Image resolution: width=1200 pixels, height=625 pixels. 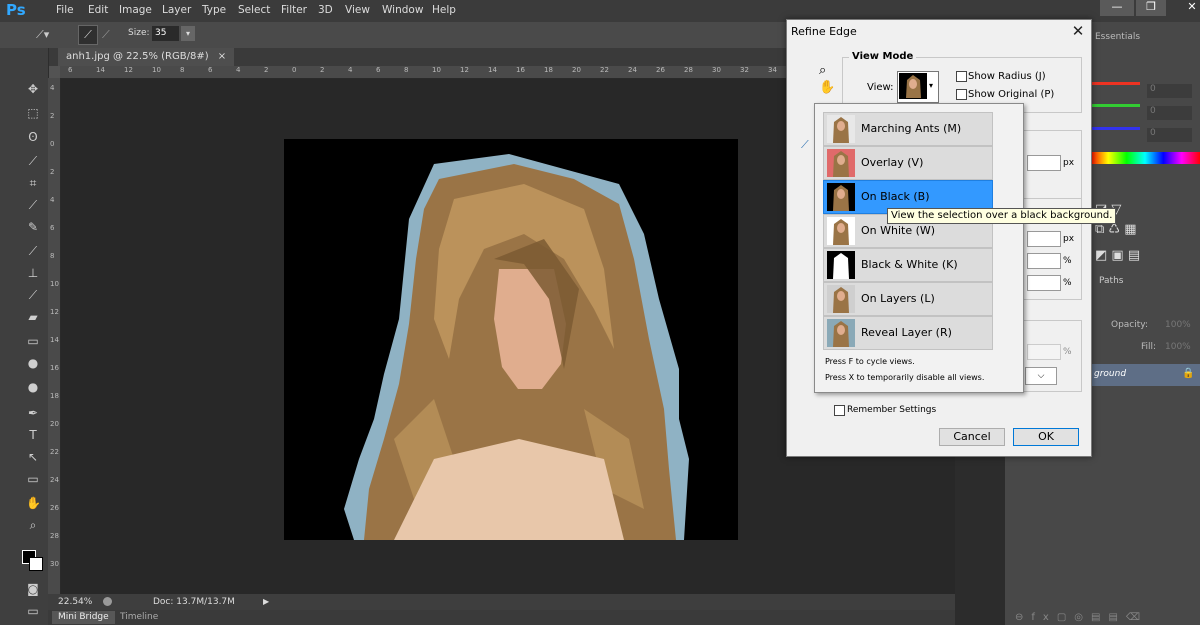 I want to click on menu-file: File, so click(x=65, y=10).